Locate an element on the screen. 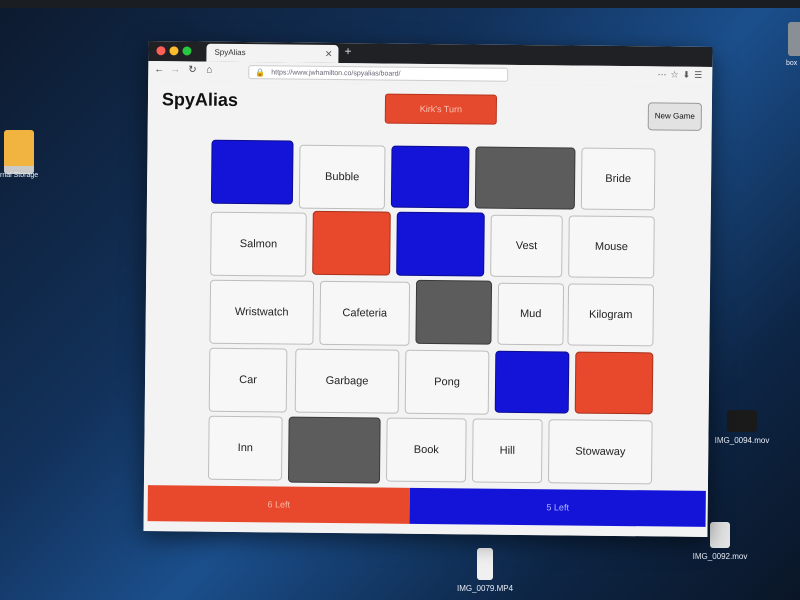  card-word: Salmon is located at coordinates (258, 244).